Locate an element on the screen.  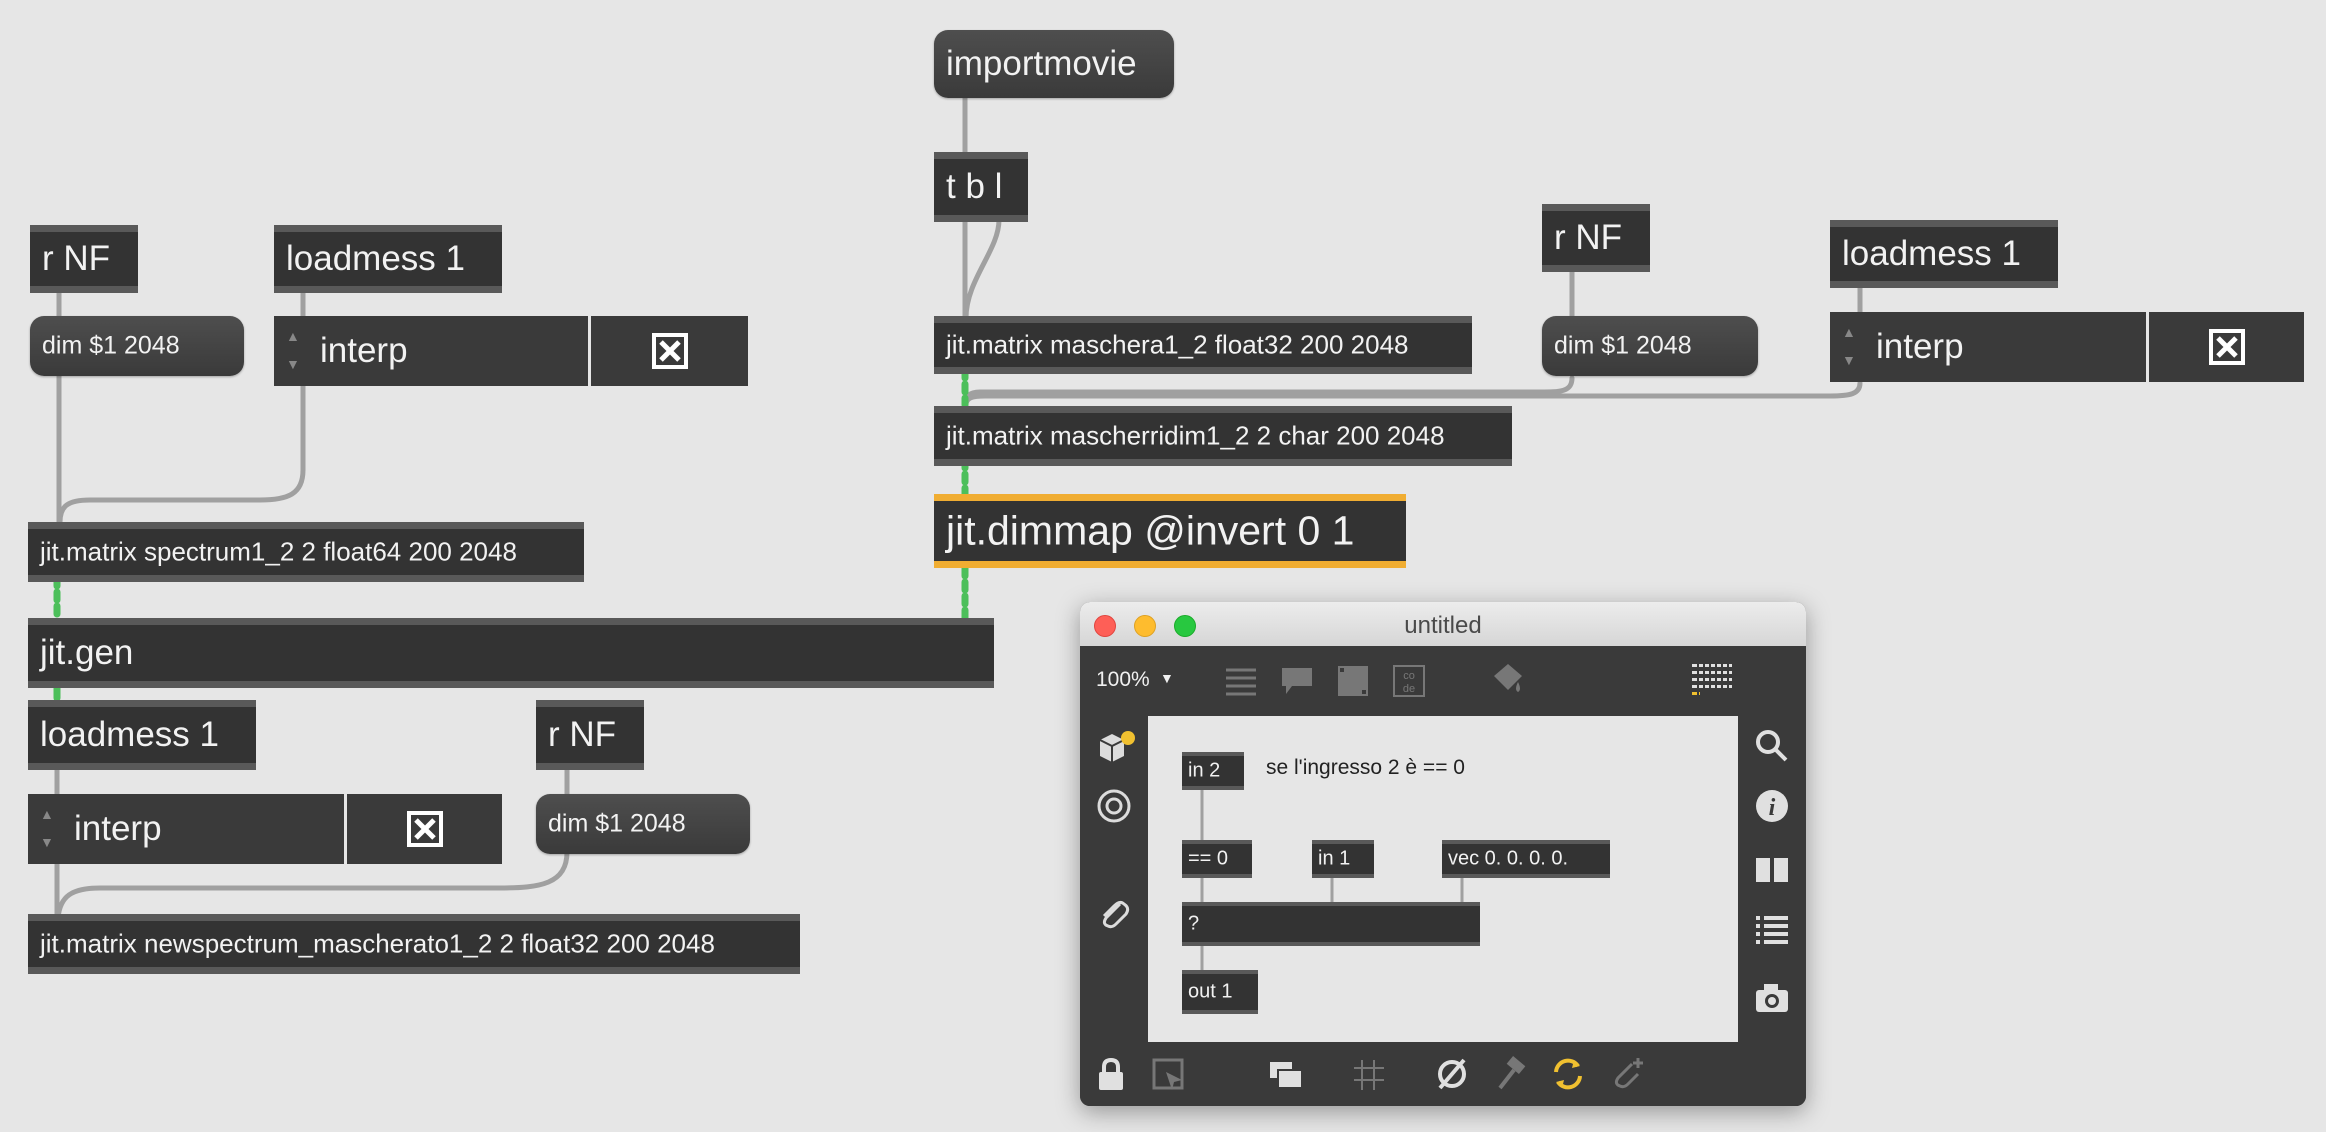
comment-icon is located at coordinates (1297, 681).